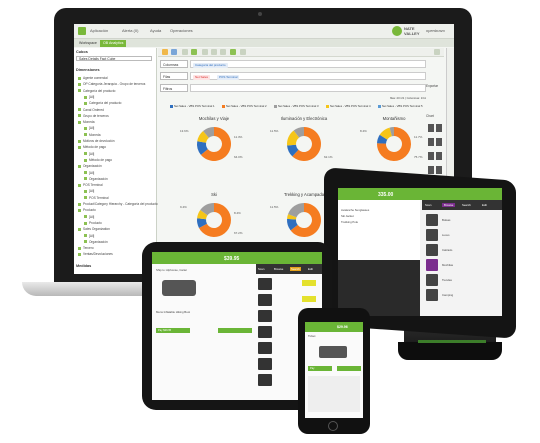  What do you see at coordinates (82, 31) in the screenshot?
I see `home-icon` at bounding box center [82, 31].